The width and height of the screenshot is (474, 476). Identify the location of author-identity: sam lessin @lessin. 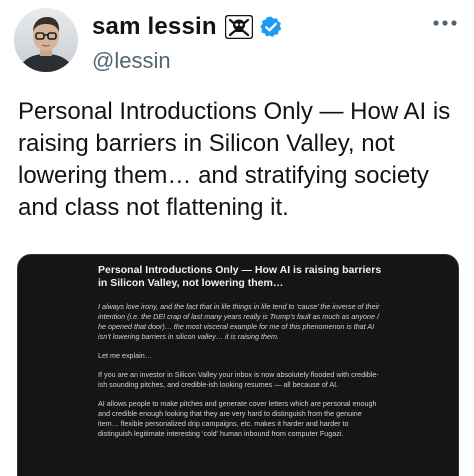
(187, 42).